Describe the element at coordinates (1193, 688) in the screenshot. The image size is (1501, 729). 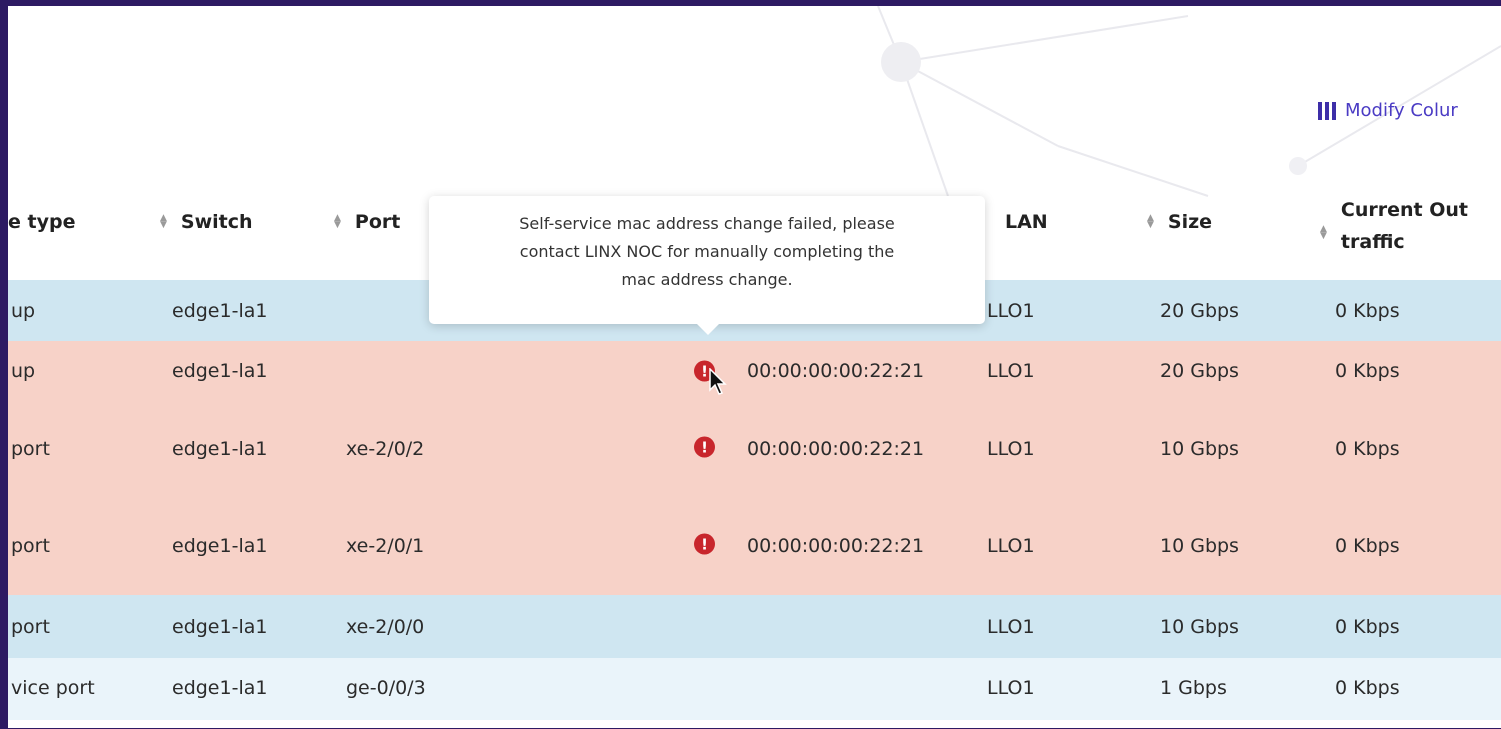
I see `cell-size: 1 Gbps` at that location.